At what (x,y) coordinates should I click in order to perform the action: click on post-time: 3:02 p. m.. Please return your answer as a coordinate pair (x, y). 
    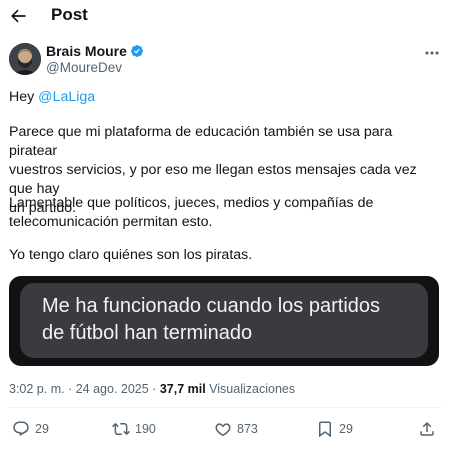
    Looking at the image, I should click on (37, 389).